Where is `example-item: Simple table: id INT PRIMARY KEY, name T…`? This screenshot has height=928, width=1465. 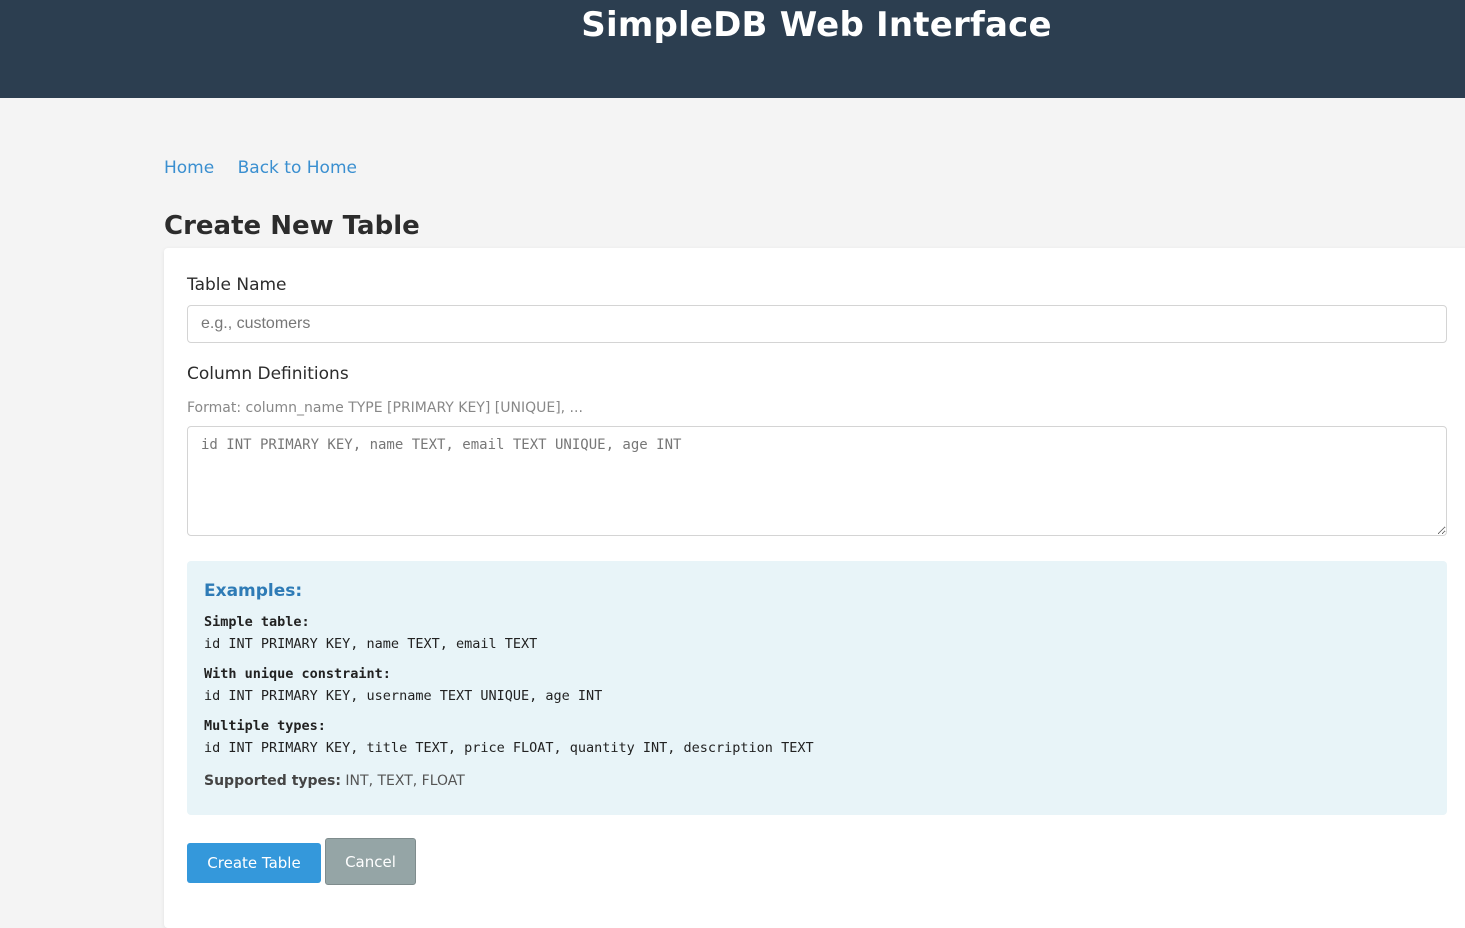
example-item: Simple table: id INT PRIMARY KEY, name T… is located at coordinates (817, 633).